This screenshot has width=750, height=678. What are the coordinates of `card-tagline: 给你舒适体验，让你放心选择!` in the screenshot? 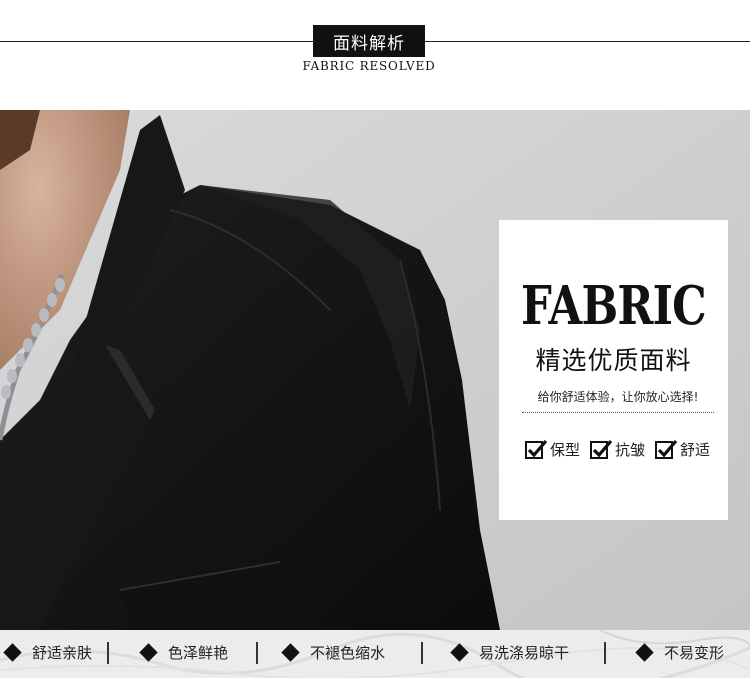 It's located at (618, 397).